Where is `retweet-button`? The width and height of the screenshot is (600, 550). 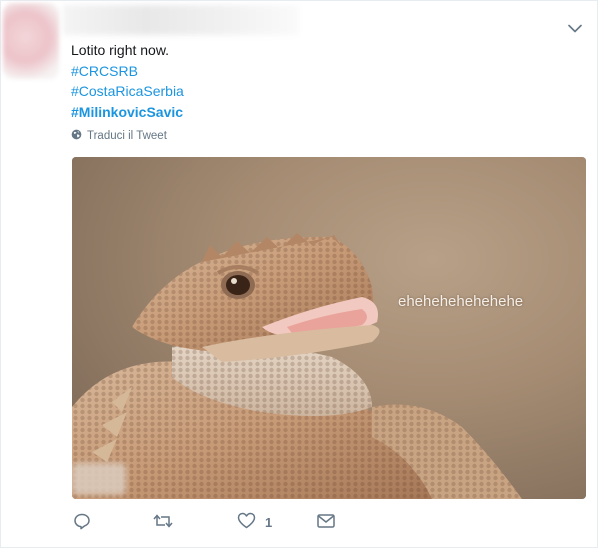 retweet-button is located at coordinates (195, 522).